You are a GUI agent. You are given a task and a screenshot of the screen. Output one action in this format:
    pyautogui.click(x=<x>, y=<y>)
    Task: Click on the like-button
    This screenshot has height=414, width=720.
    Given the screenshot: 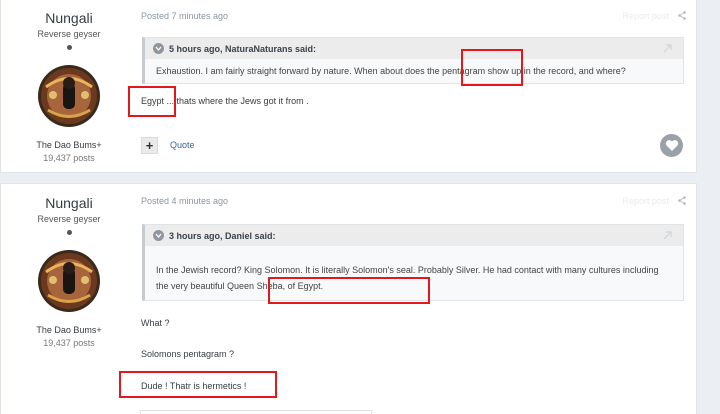 What is the action you would take?
    pyautogui.click(x=671, y=145)
    